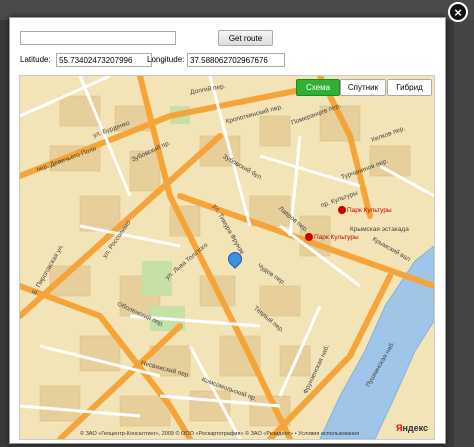 The width and height of the screenshot is (474, 447). What do you see at coordinates (236, 60) in the screenshot?
I see `longitude-field` at bounding box center [236, 60].